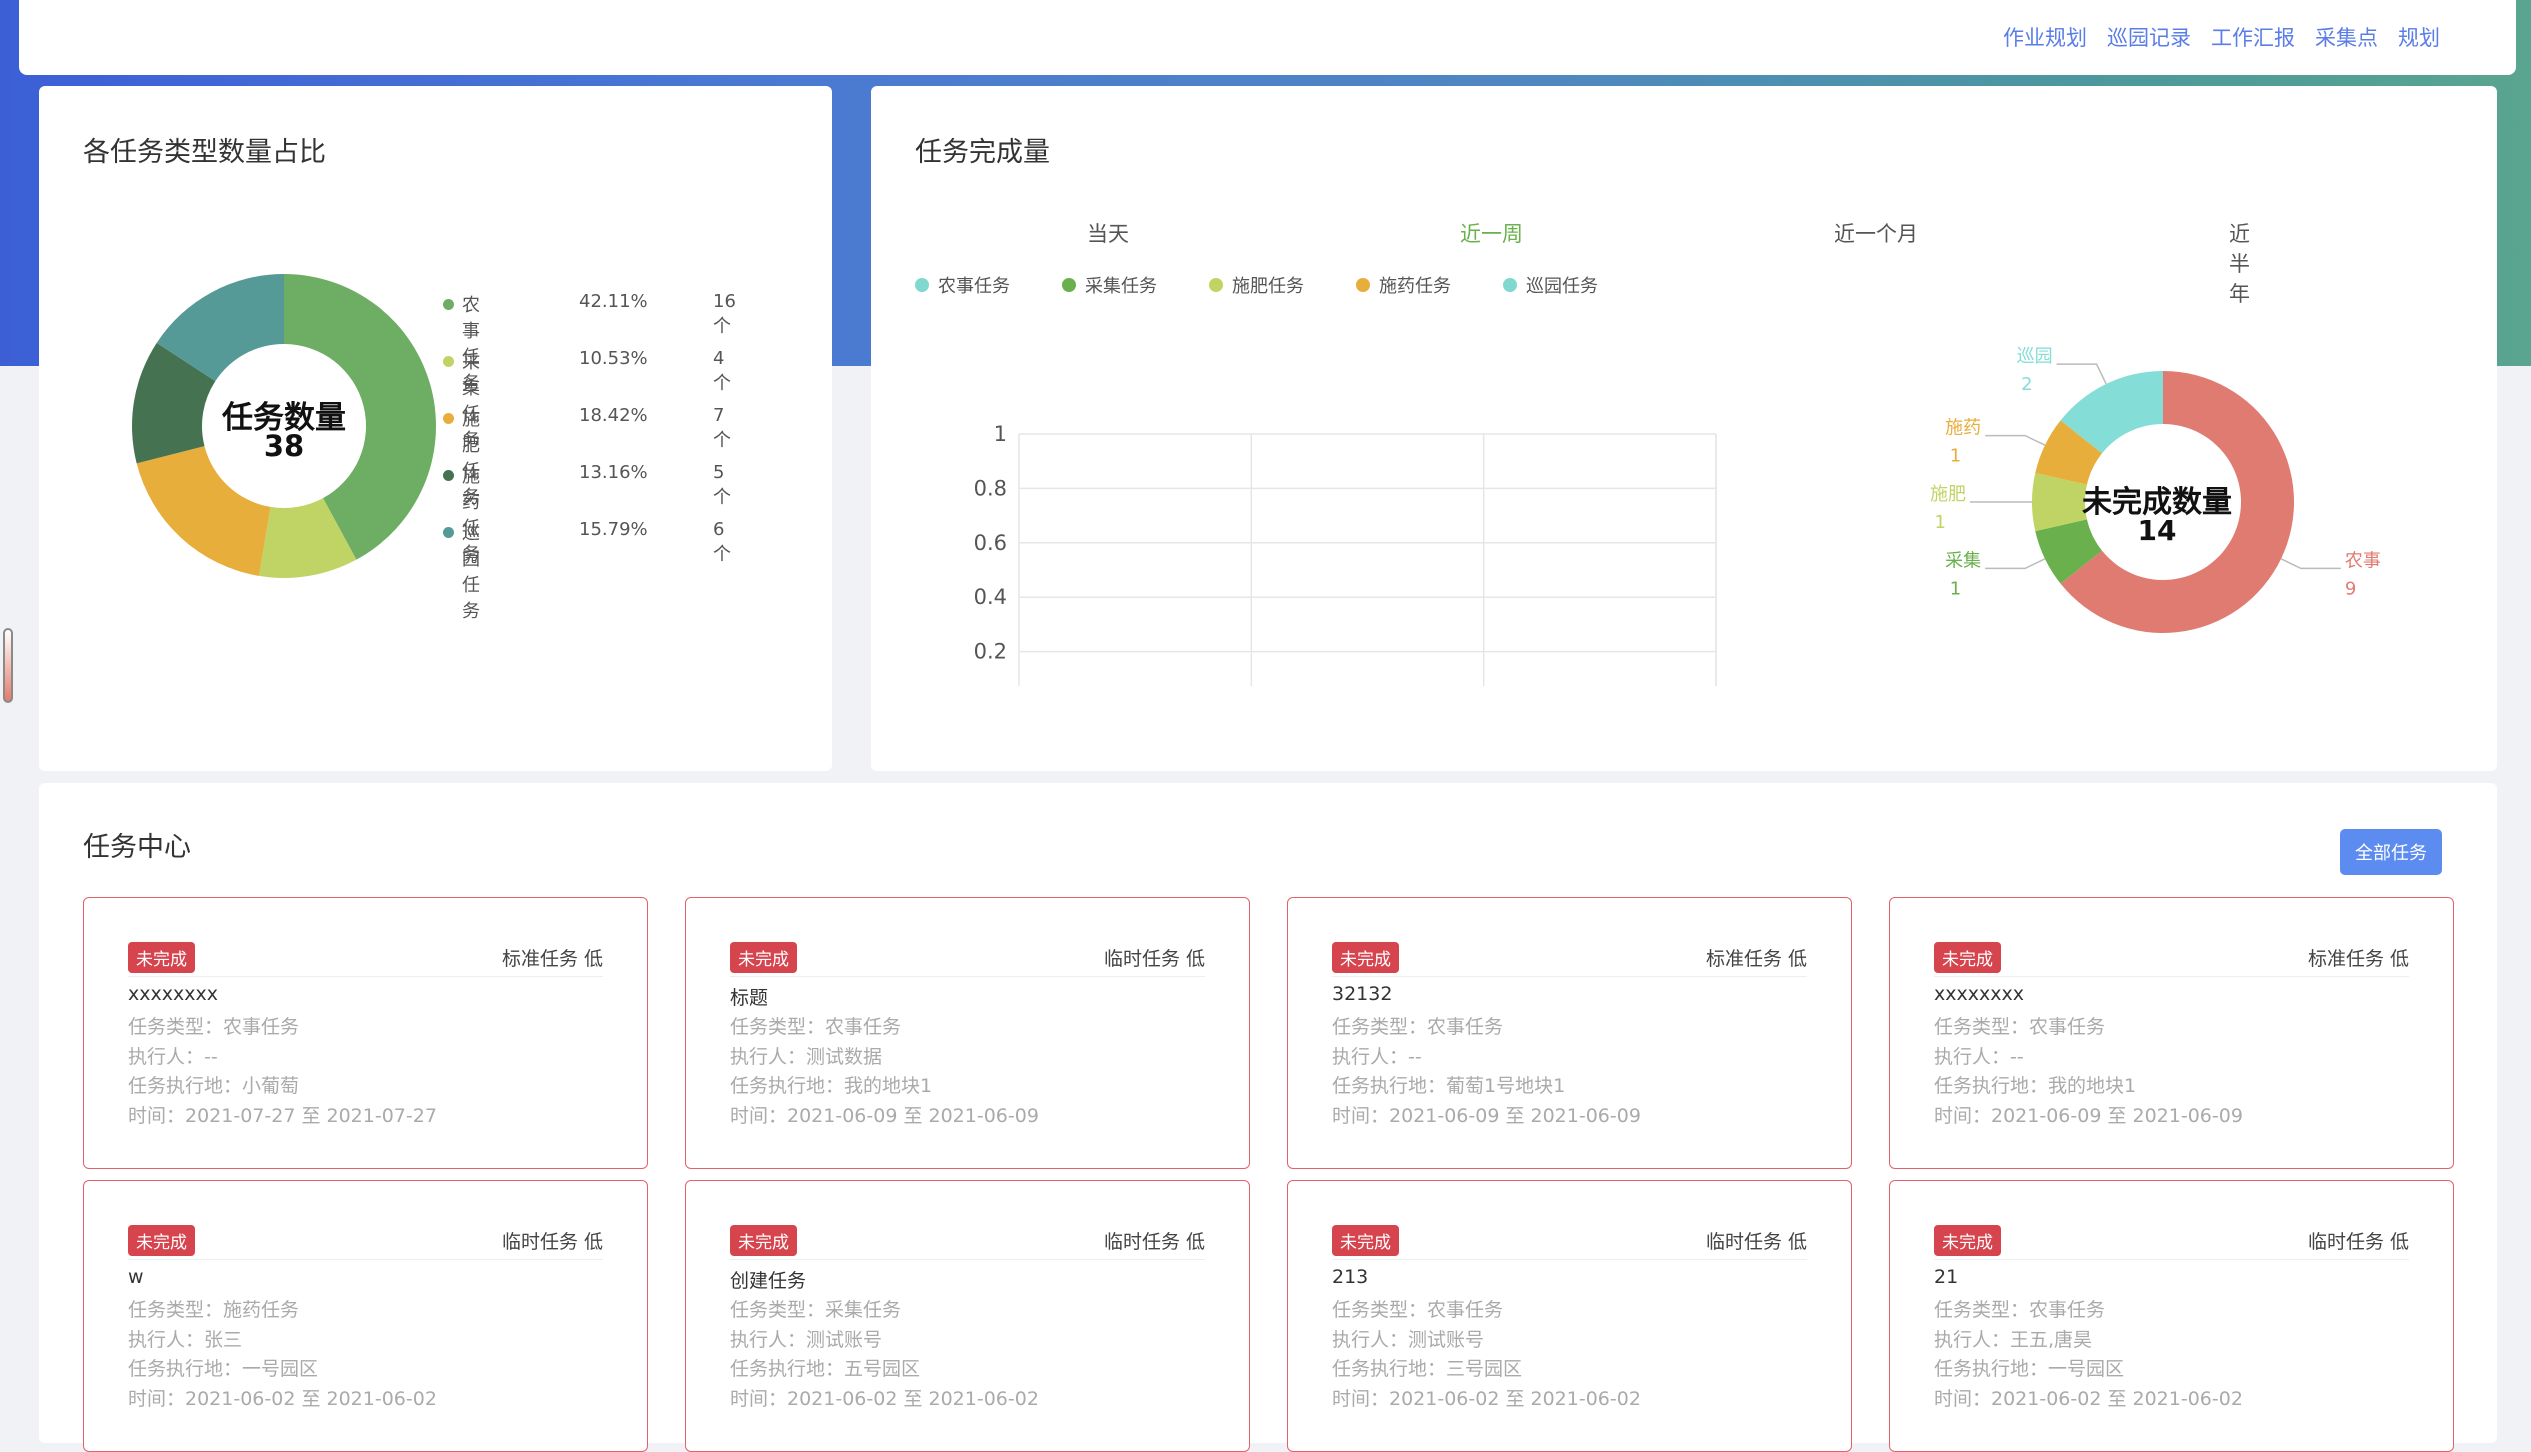 The height and width of the screenshot is (1452, 2531). I want to click on legend-count: 7个, so click(722, 428).